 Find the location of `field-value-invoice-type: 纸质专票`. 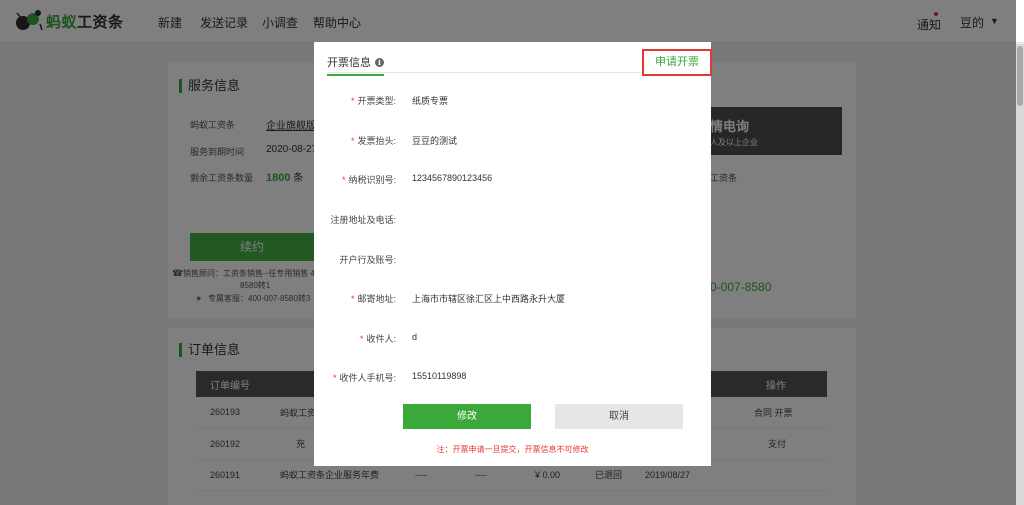

field-value-invoice-type: 纸质专票 is located at coordinates (430, 101).